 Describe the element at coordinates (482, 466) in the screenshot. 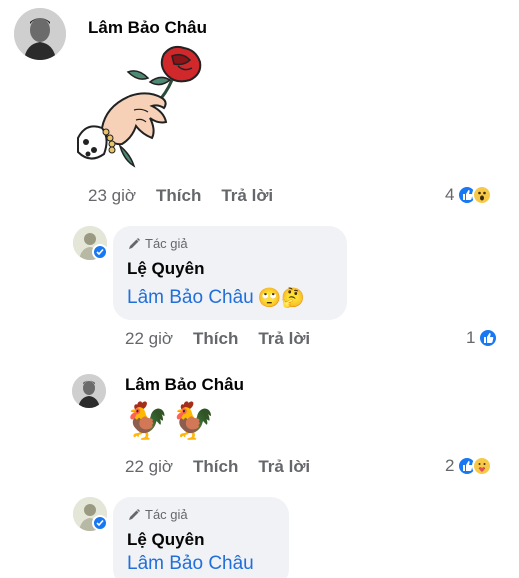

I see `care-reaction-icon` at that location.